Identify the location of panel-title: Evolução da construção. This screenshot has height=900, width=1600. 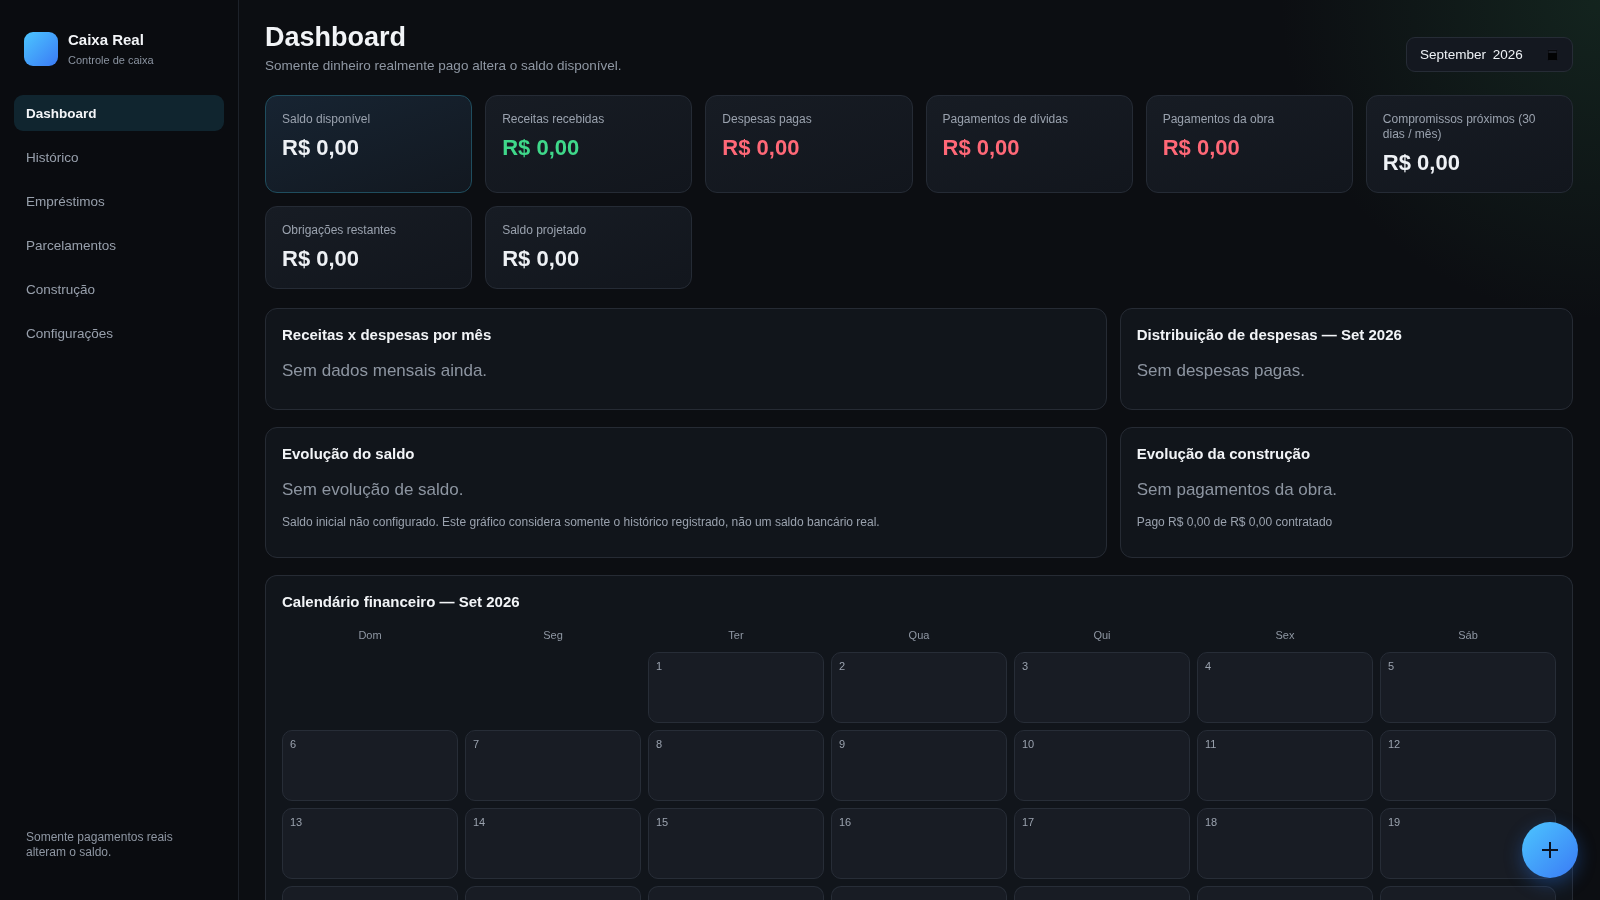
(1224, 454).